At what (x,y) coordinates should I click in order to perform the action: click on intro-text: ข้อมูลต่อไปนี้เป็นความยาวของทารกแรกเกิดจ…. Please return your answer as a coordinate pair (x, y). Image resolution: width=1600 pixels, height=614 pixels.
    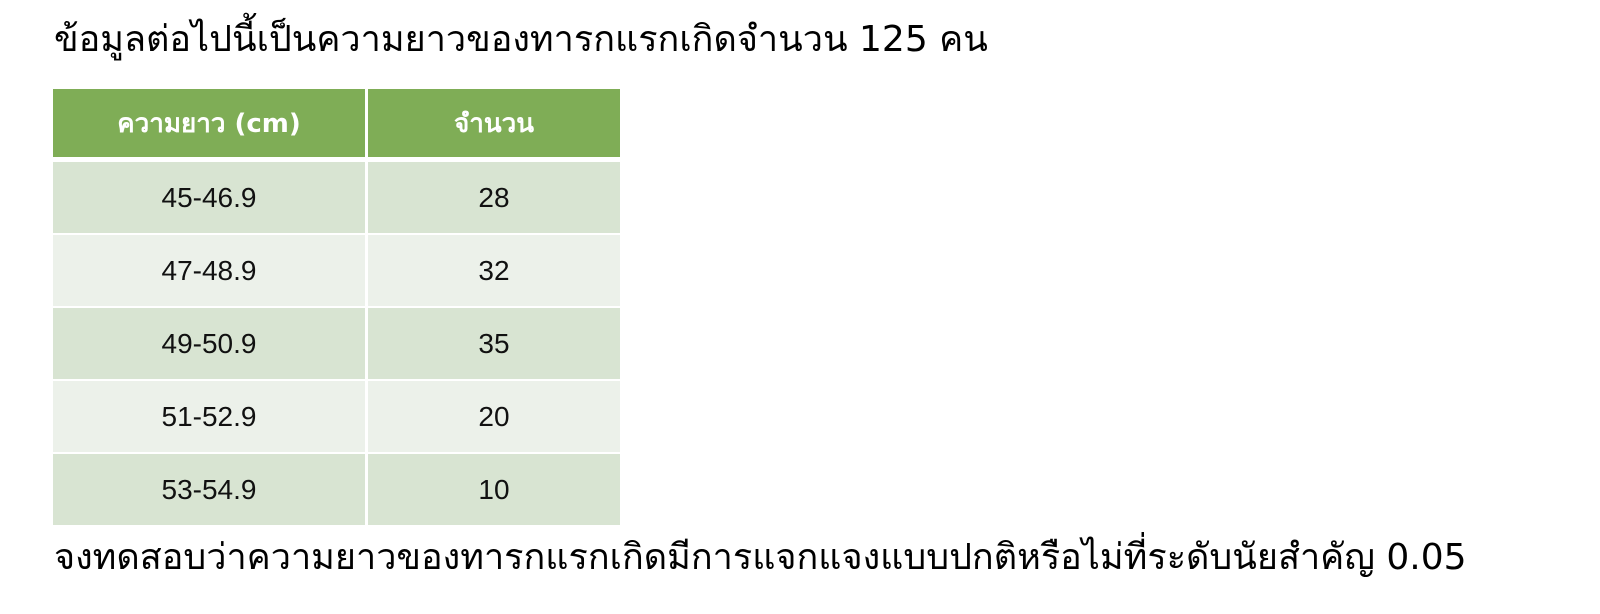
    Looking at the image, I should click on (521, 39).